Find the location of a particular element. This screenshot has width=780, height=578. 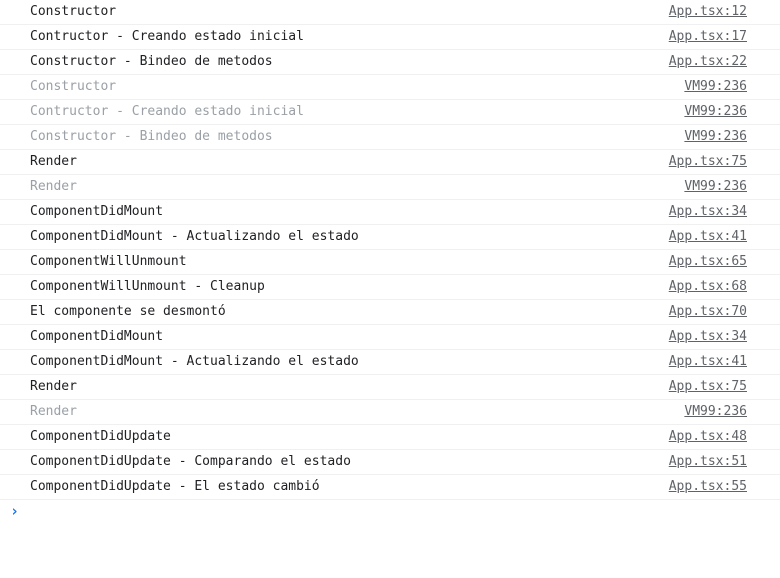

console-message-row: Constructor VM99:236 is located at coordinates (390, 87).